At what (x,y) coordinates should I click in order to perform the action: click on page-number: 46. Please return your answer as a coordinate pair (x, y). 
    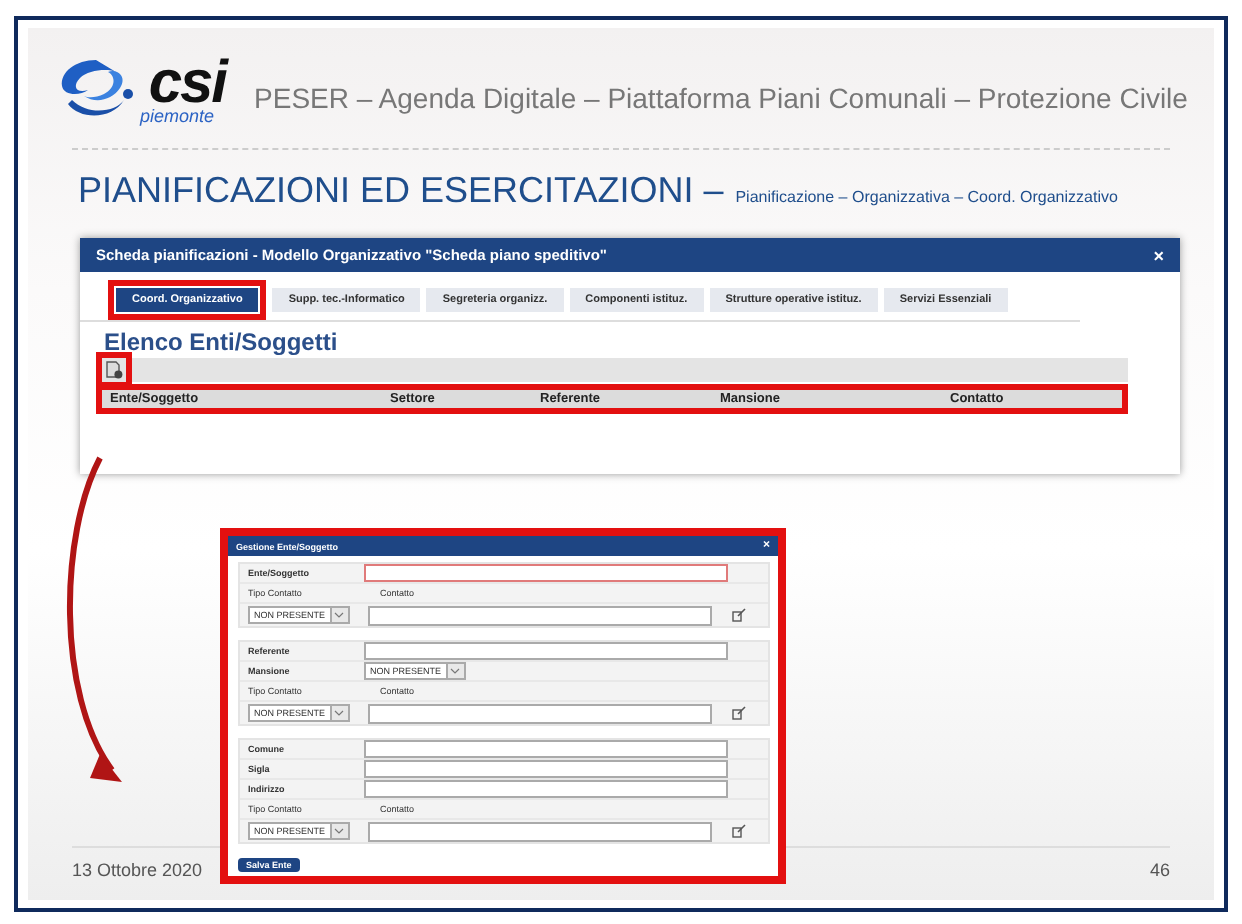
    Looking at the image, I should click on (1159, 870).